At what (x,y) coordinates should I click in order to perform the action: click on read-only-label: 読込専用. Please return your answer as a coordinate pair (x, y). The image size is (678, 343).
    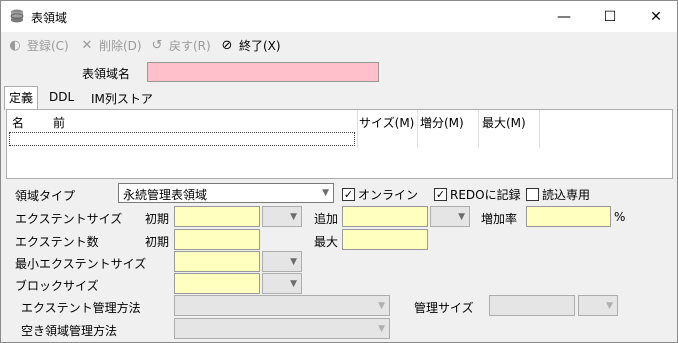
    Looking at the image, I should click on (566, 195).